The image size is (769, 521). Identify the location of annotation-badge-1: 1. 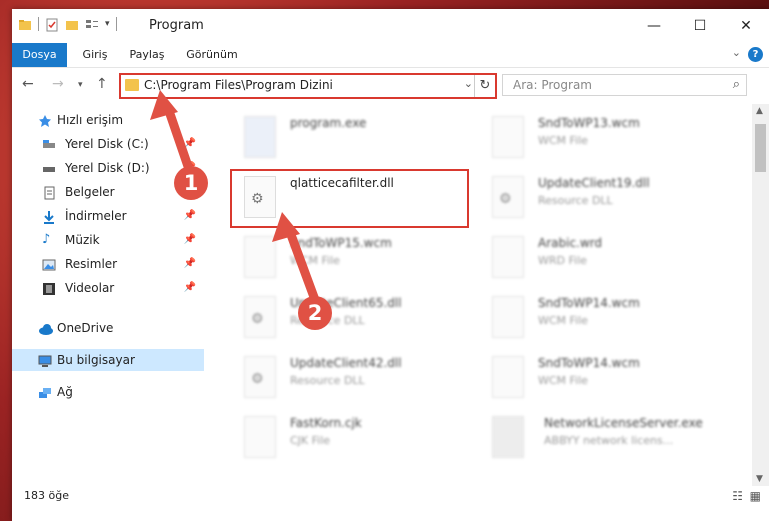
(191, 183).